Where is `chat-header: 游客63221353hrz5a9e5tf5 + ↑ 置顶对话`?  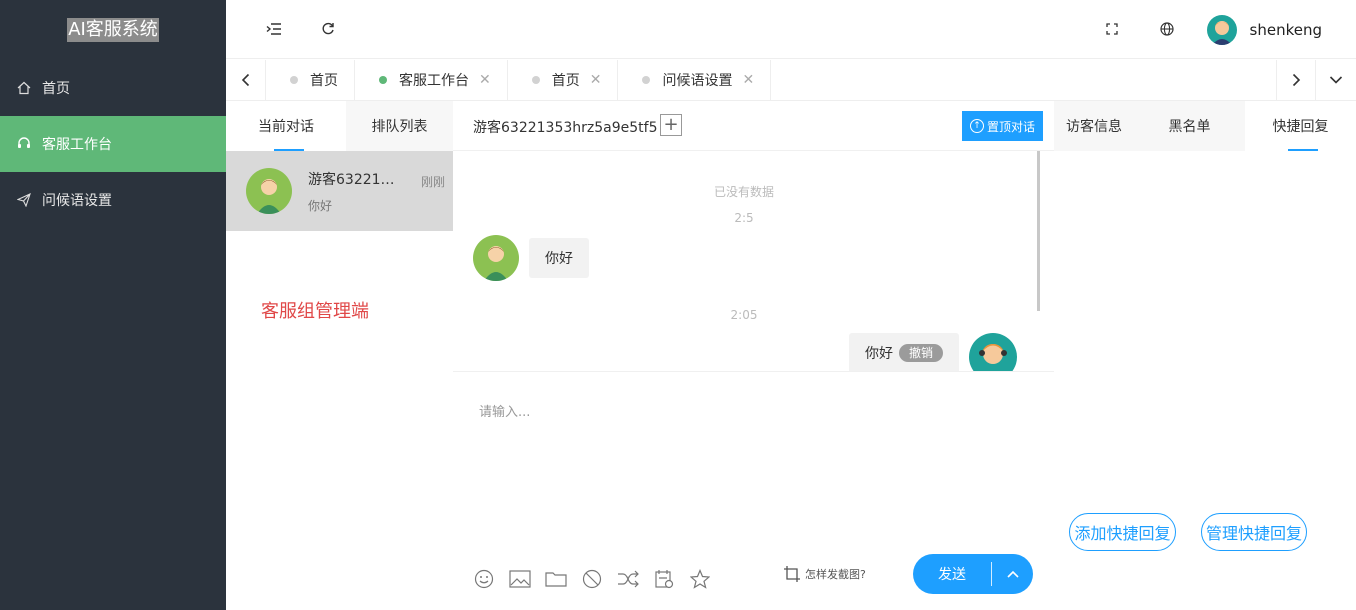
chat-header: 游客63221353hrz5a9e5tf5 + ↑ 置顶对话 is located at coordinates (753, 126).